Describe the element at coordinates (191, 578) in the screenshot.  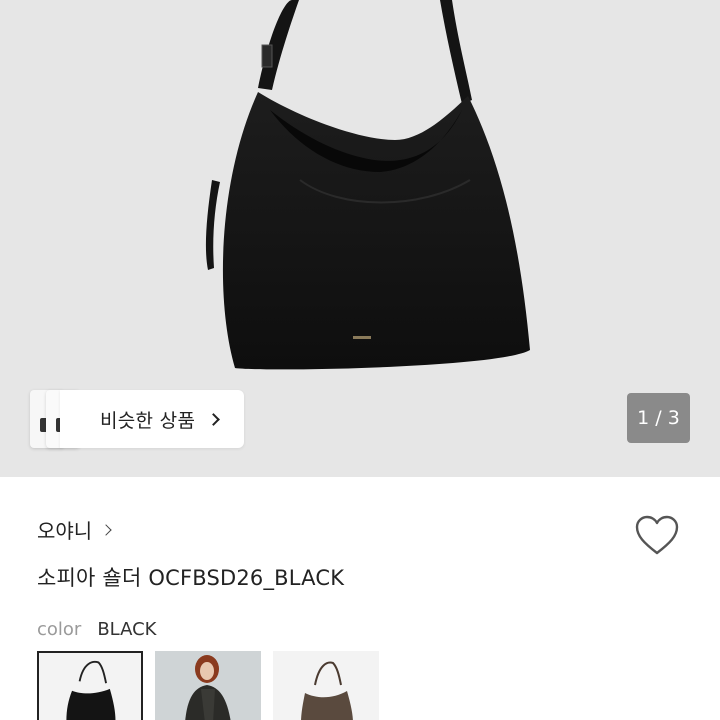
I see `product-title: 소피아 숄더 OCFBSD26_BLACK` at that location.